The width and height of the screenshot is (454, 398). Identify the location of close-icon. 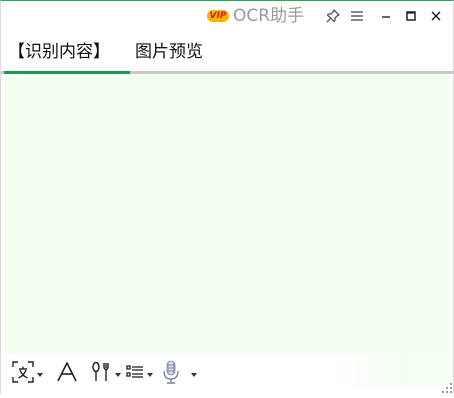
(436, 16).